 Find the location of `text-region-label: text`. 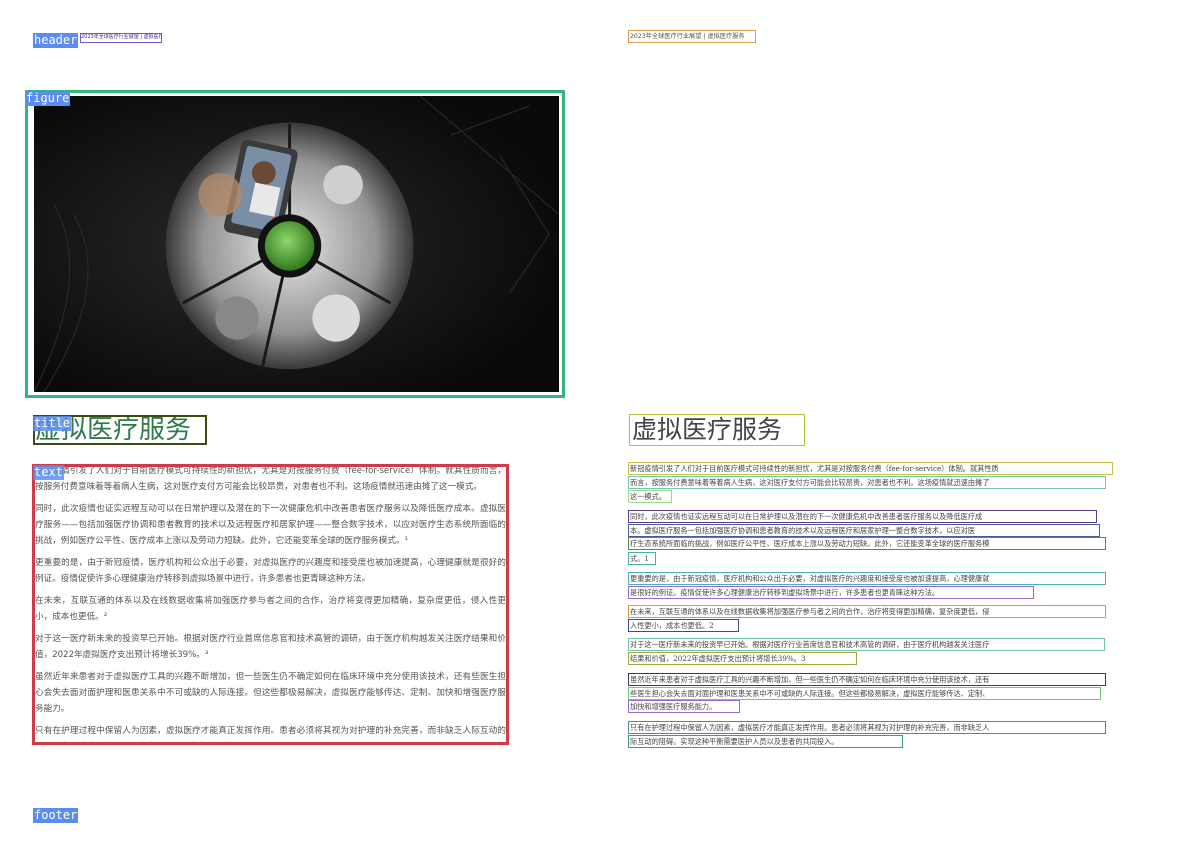

text-region-label: text is located at coordinates (48, 472).